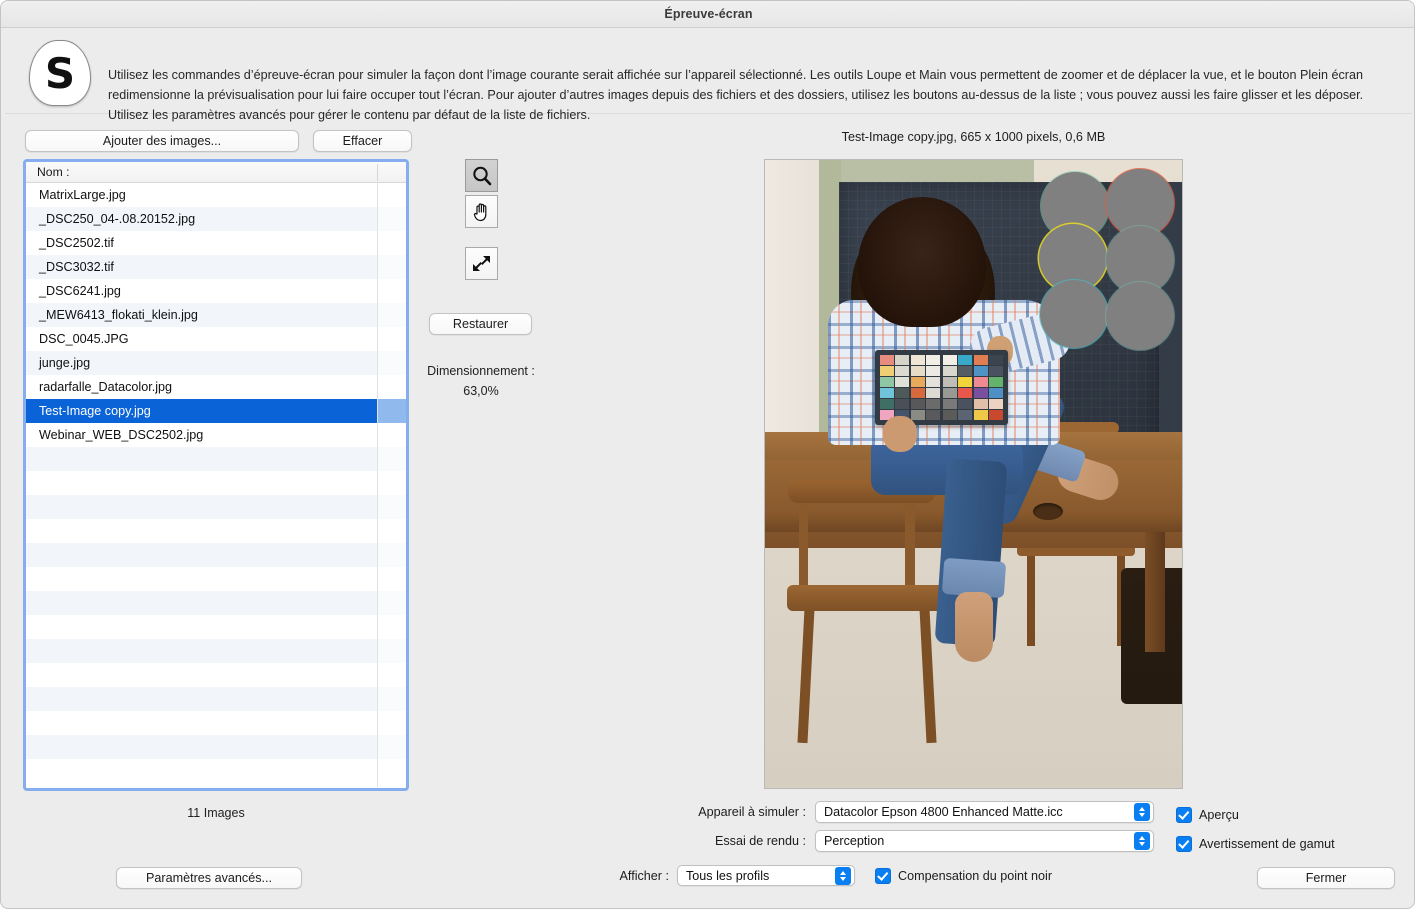  Describe the element at coordinates (216, 363) in the screenshot. I see `file-list-item: junge.jpg` at that location.